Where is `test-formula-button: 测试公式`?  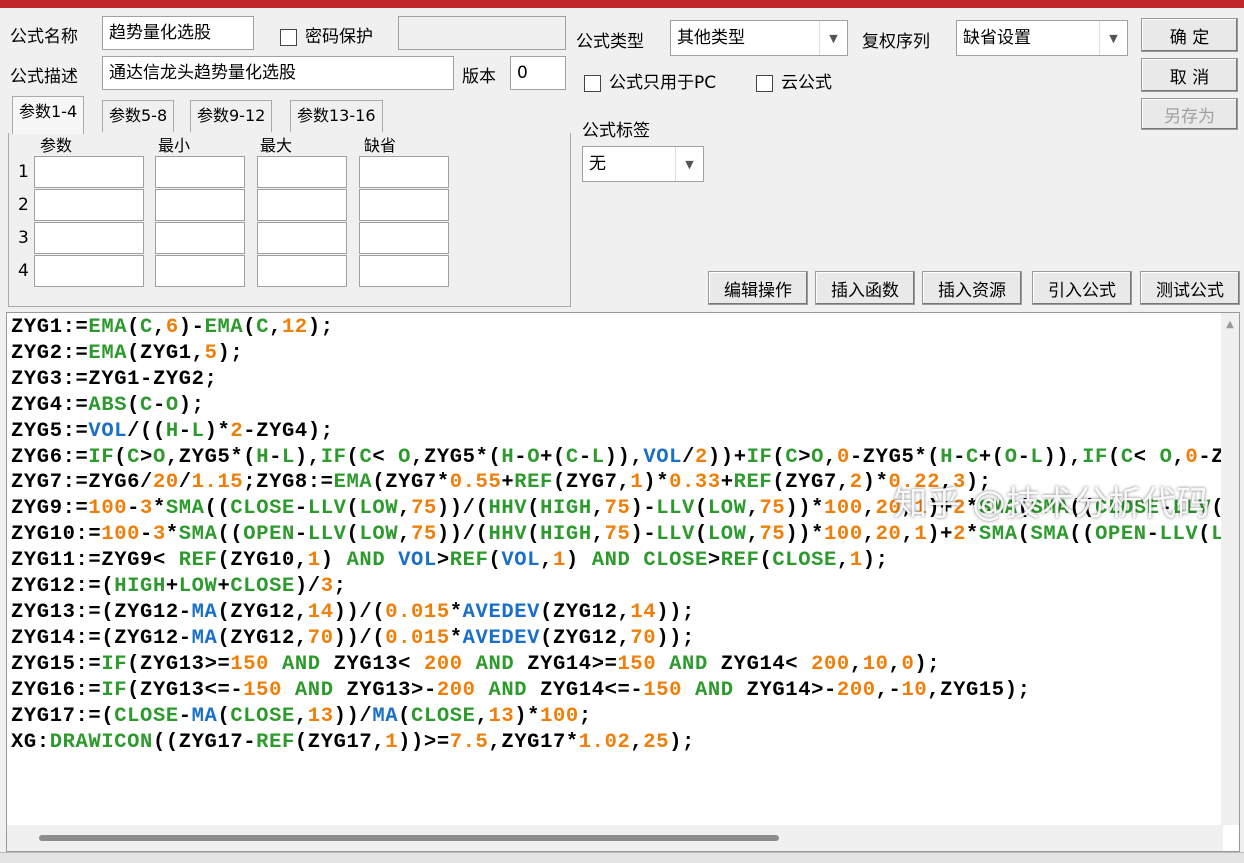
test-formula-button: 测试公式 is located at coordinates (1190, 288).